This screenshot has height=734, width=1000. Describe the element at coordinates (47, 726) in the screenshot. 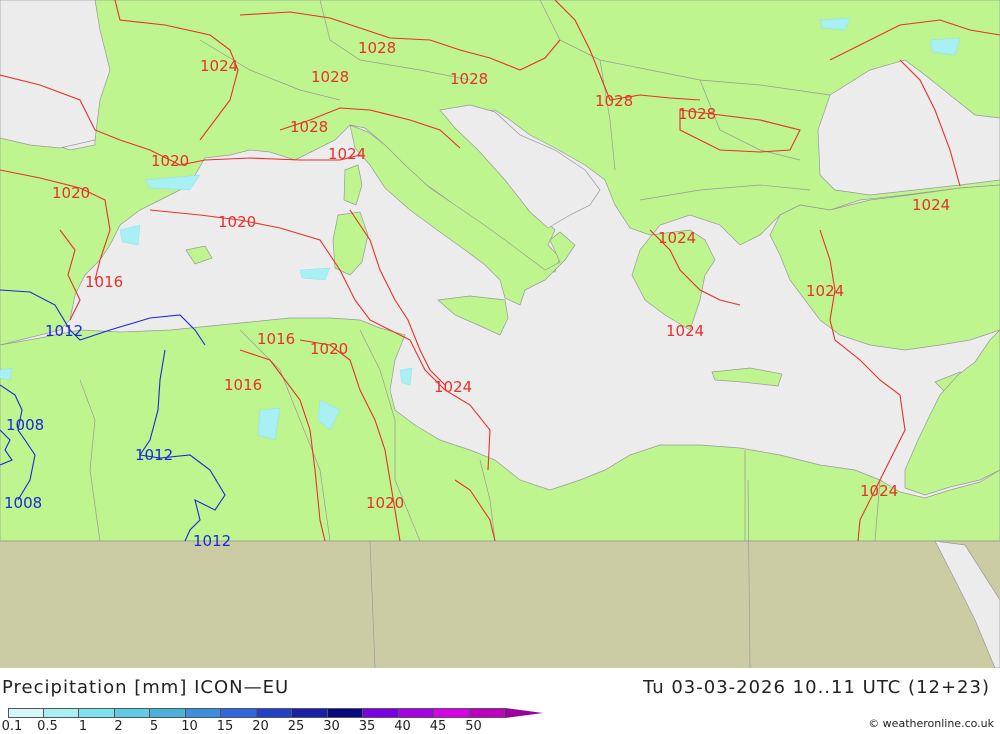

I see `legend-tick-label: 0.5` at that location.